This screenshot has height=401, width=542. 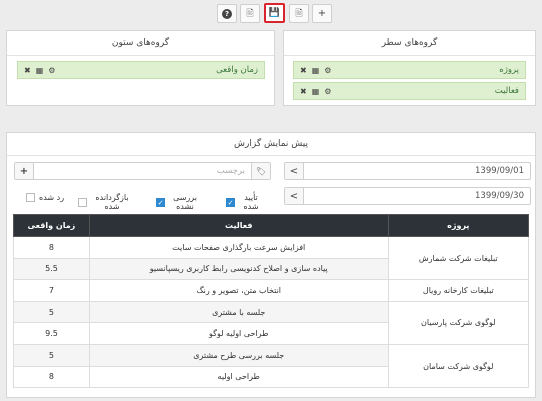 What do you see at coordinates (458, 290) in the screenshot?
I see `cell-project: تبلیغات کارخانه رویال` at bounding box center [458, 290].